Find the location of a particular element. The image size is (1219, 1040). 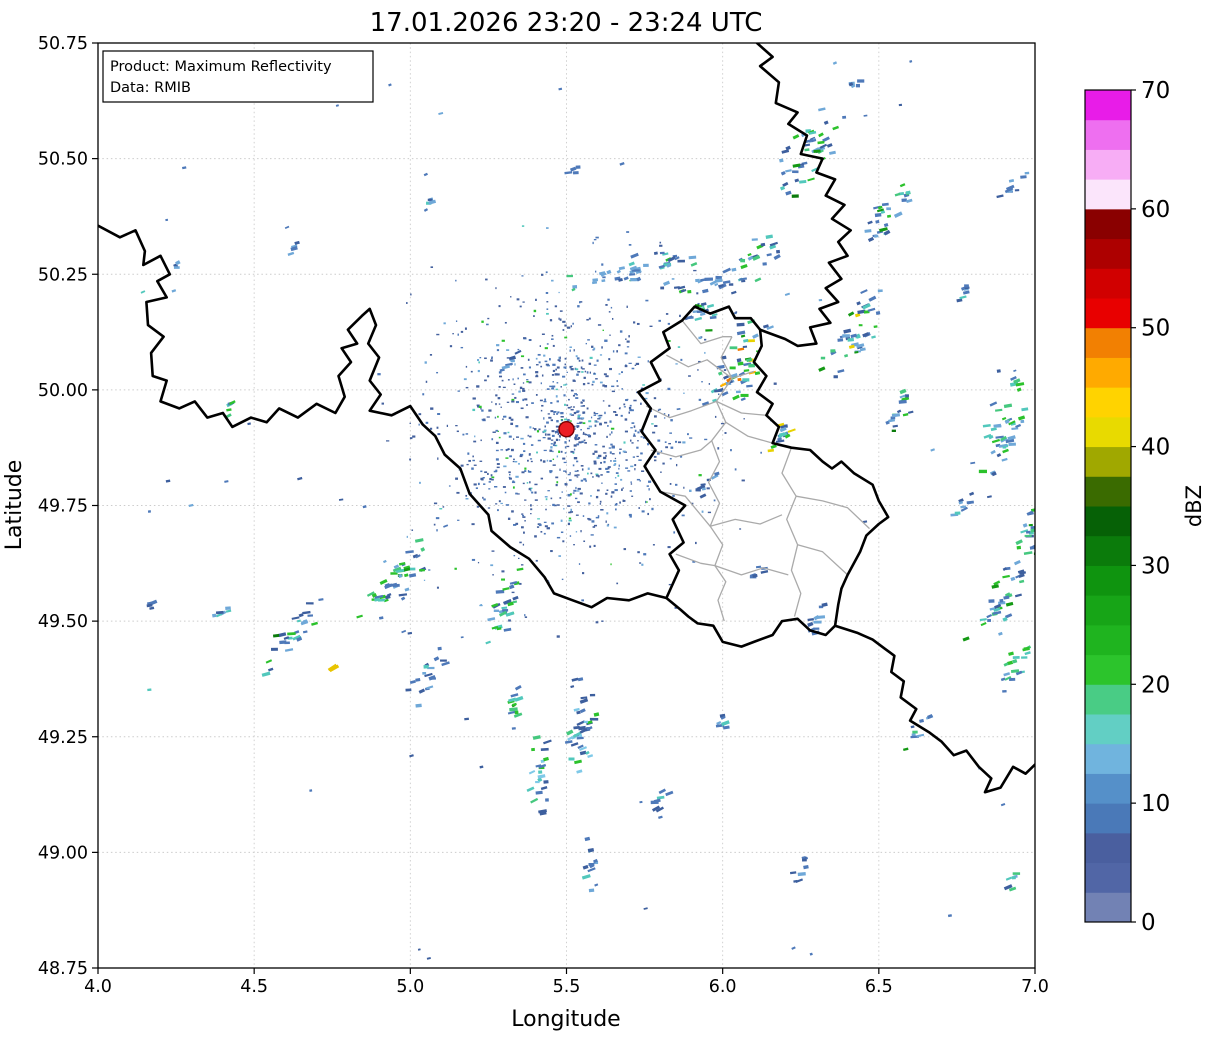

x-tick-label: 4.0 is located at coordinates (98, 987).